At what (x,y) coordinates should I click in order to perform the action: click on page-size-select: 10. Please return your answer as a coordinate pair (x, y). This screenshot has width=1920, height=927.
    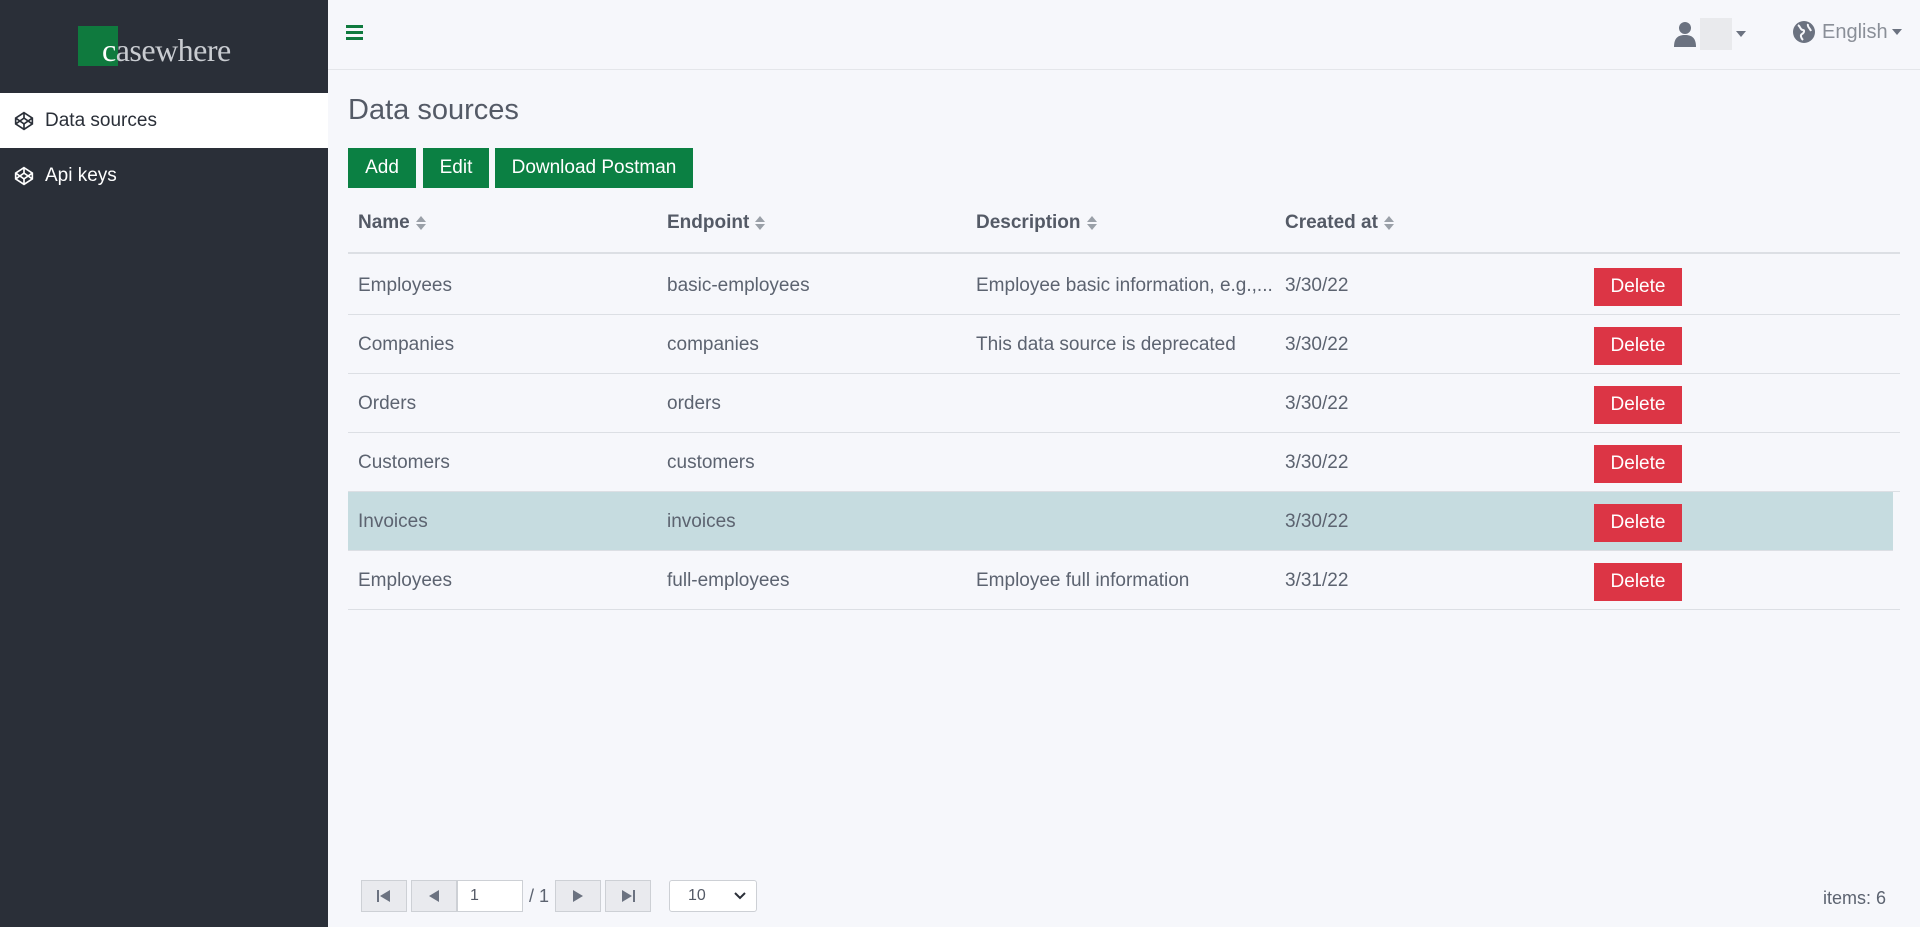
    Looking at the image, I should click on (713, 896).